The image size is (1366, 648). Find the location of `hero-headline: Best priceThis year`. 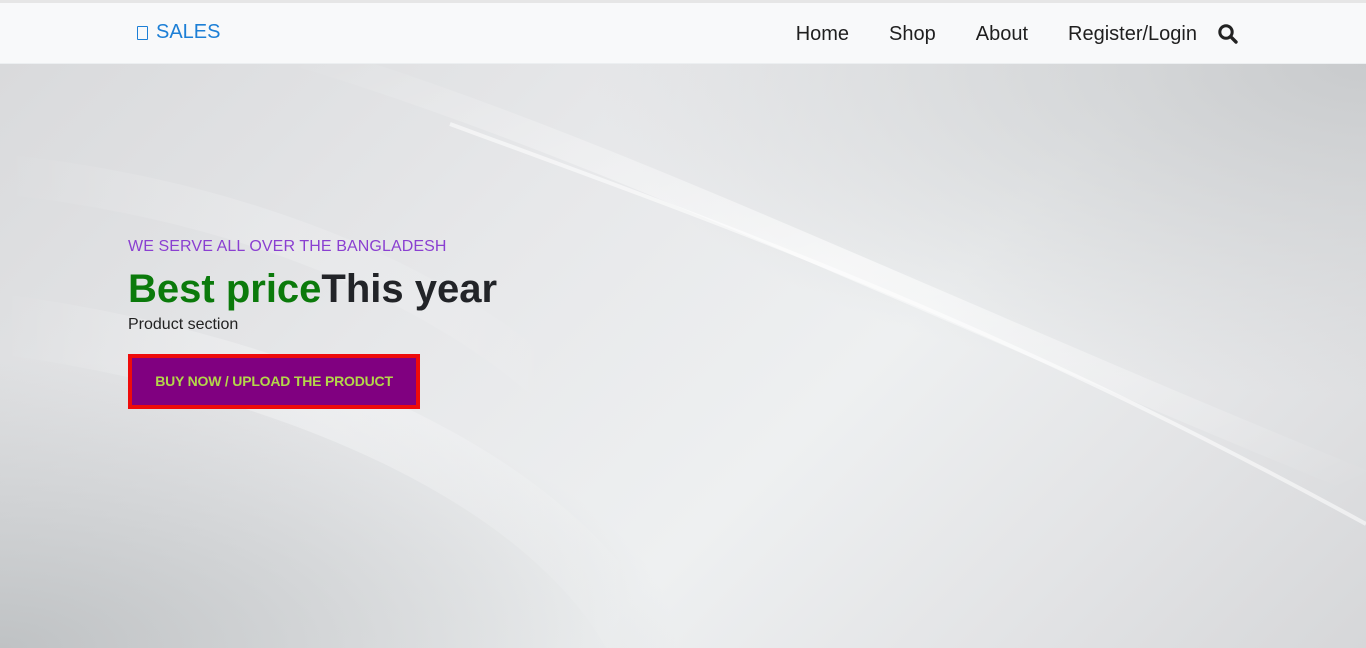

hero-headline: Best priceThis year is located at coordinates (312, 289).